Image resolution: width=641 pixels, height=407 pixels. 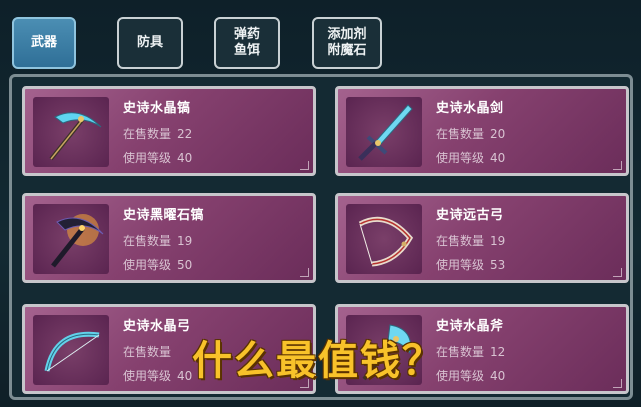 What do you see at coordinates (164, 215) in the screenshot?
I see `item-name: 史诗黑曜石镐` at bounding box center [164, 215].